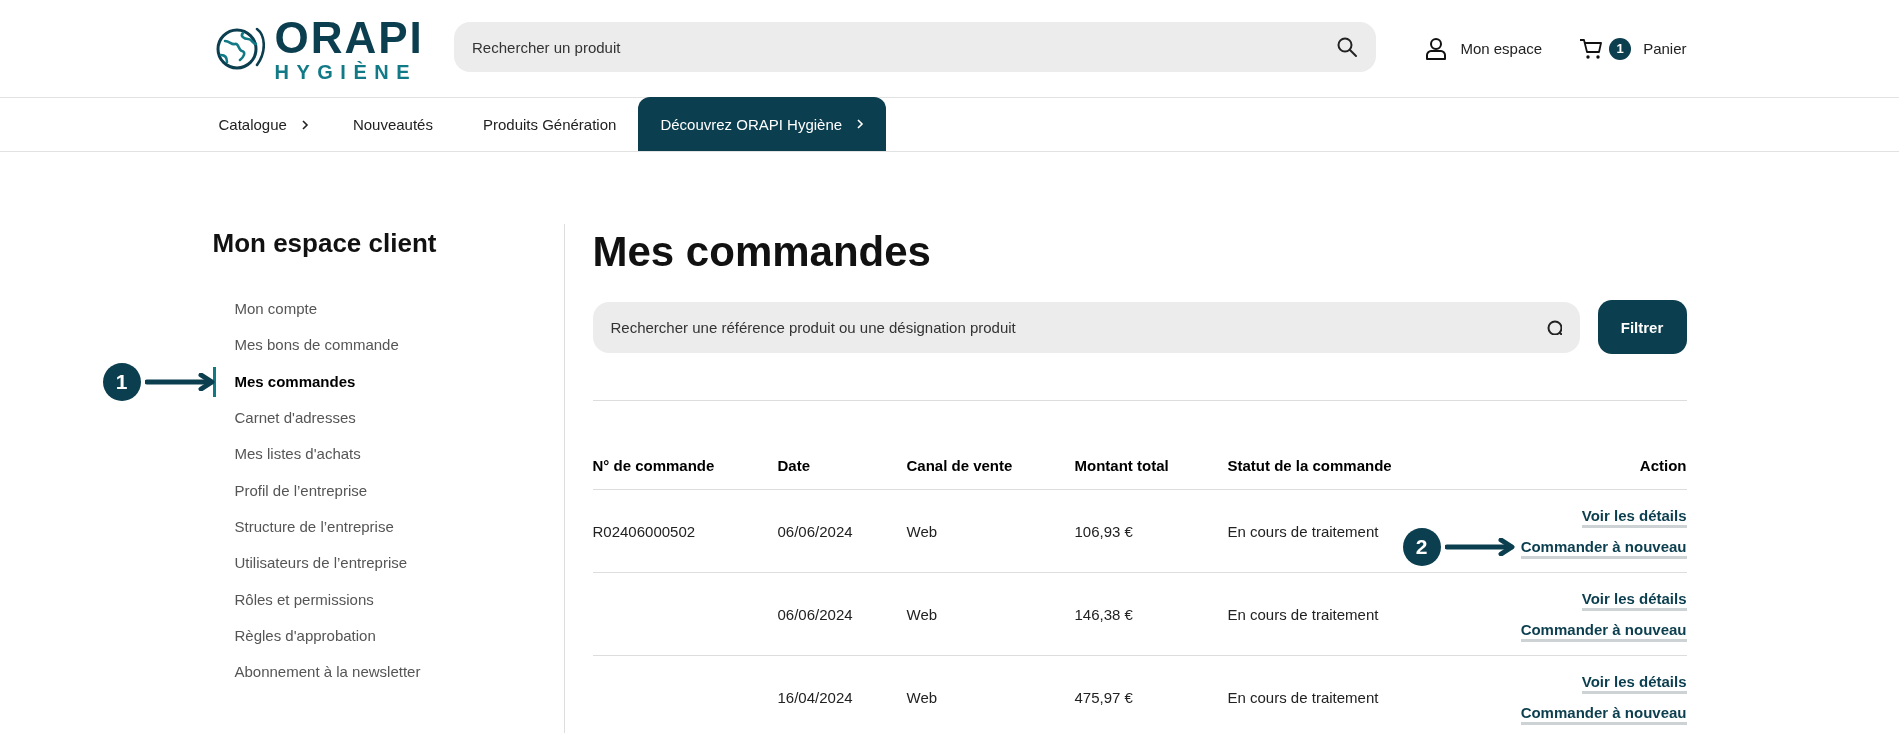  Describe the element at coordinates (794, 465) in the screenshot. I see `column-header: Date` at that location.